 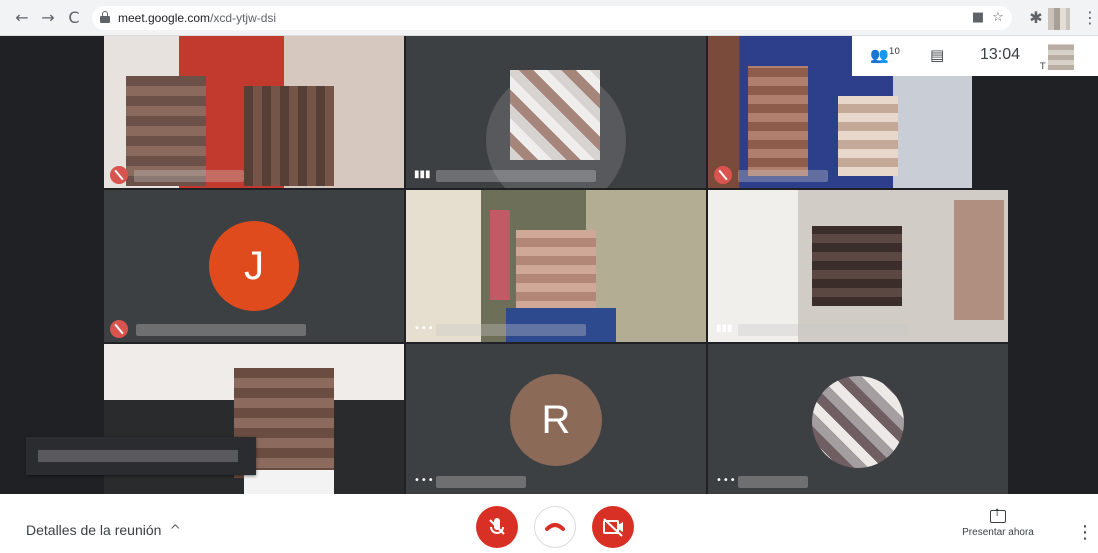 I want to click on leave-call-button, so click(x=555, y=527).